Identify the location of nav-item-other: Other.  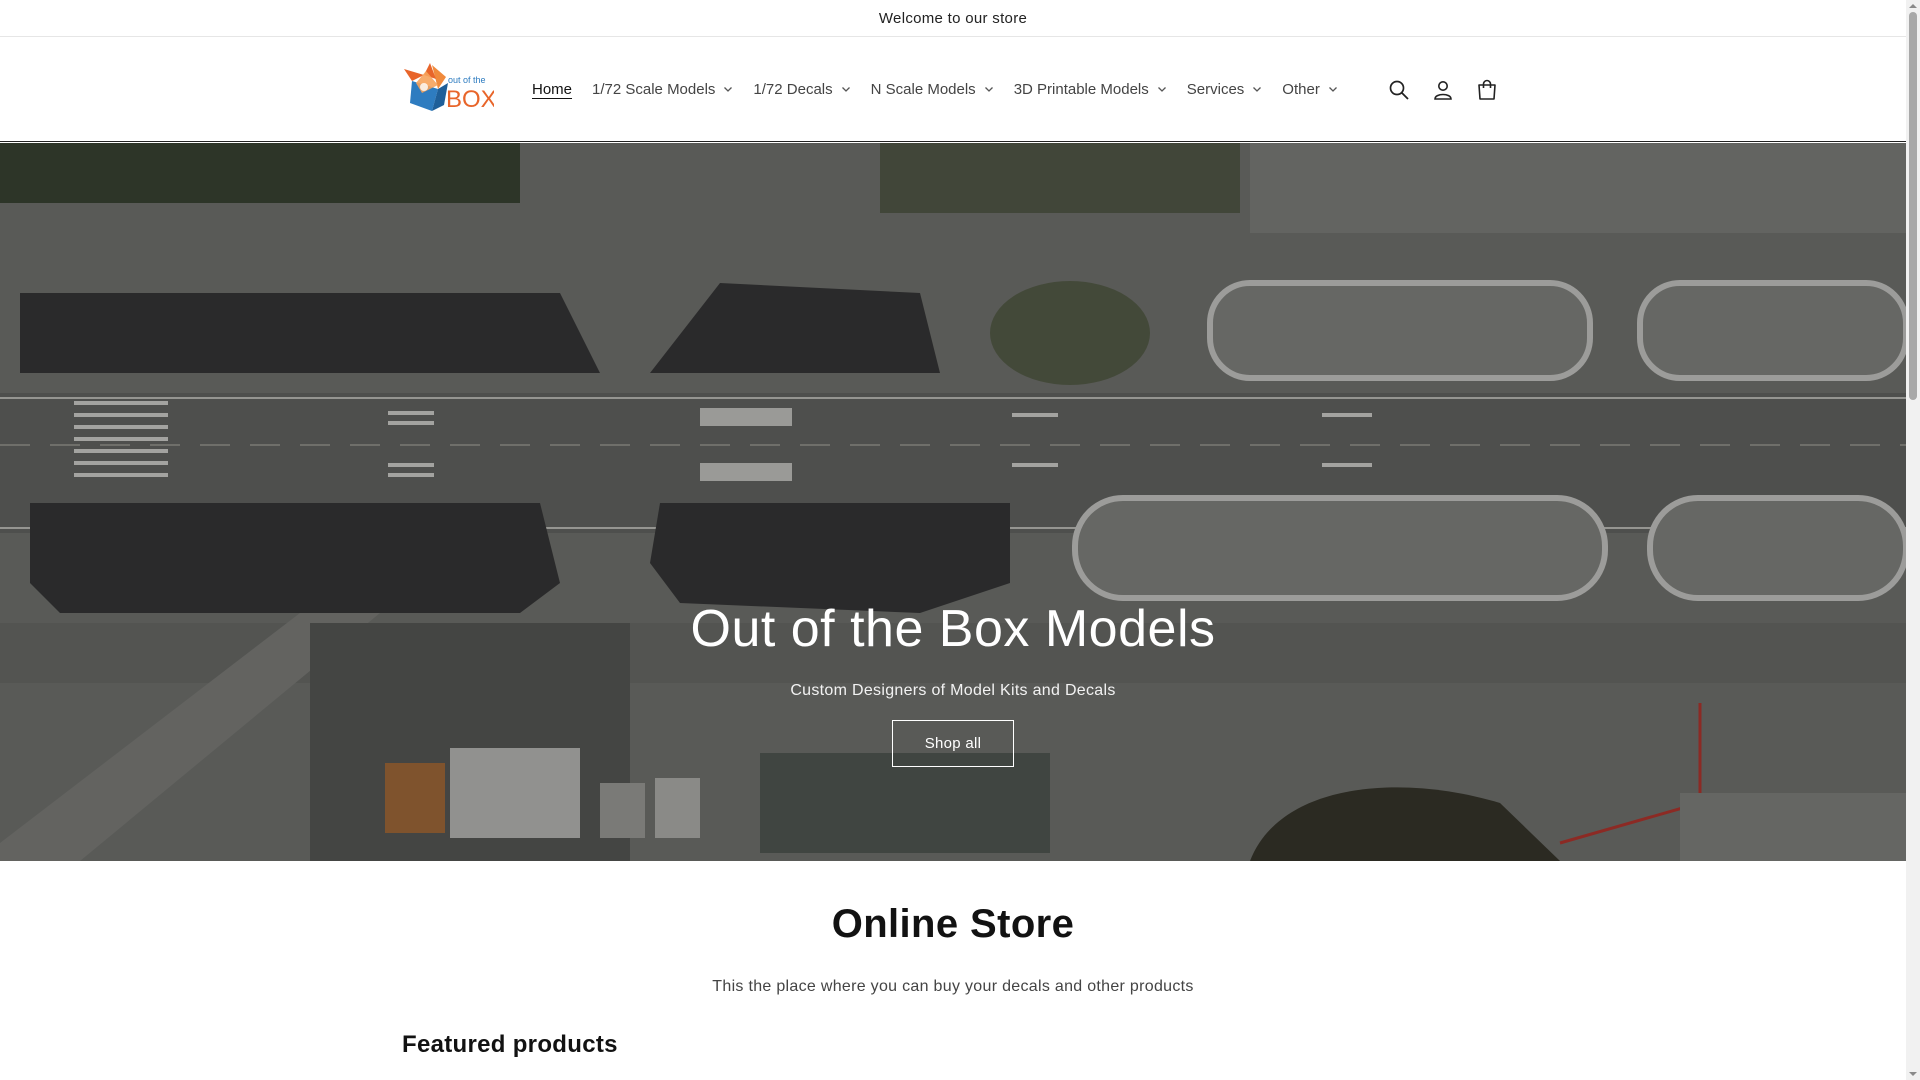
(1310, 89).